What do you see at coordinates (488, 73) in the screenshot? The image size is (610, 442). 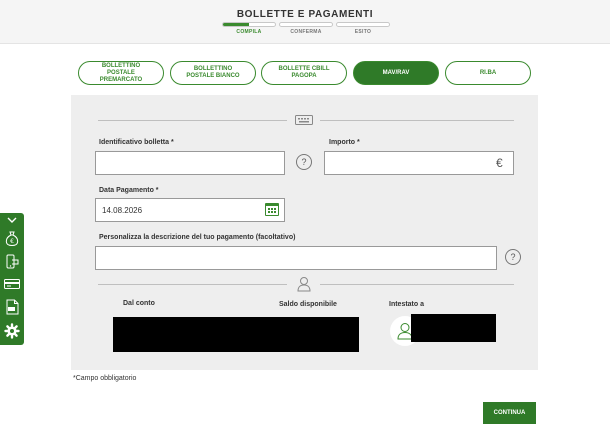 I see `tab-ri-ba: RI.BA` at bounding box center [488, 73].